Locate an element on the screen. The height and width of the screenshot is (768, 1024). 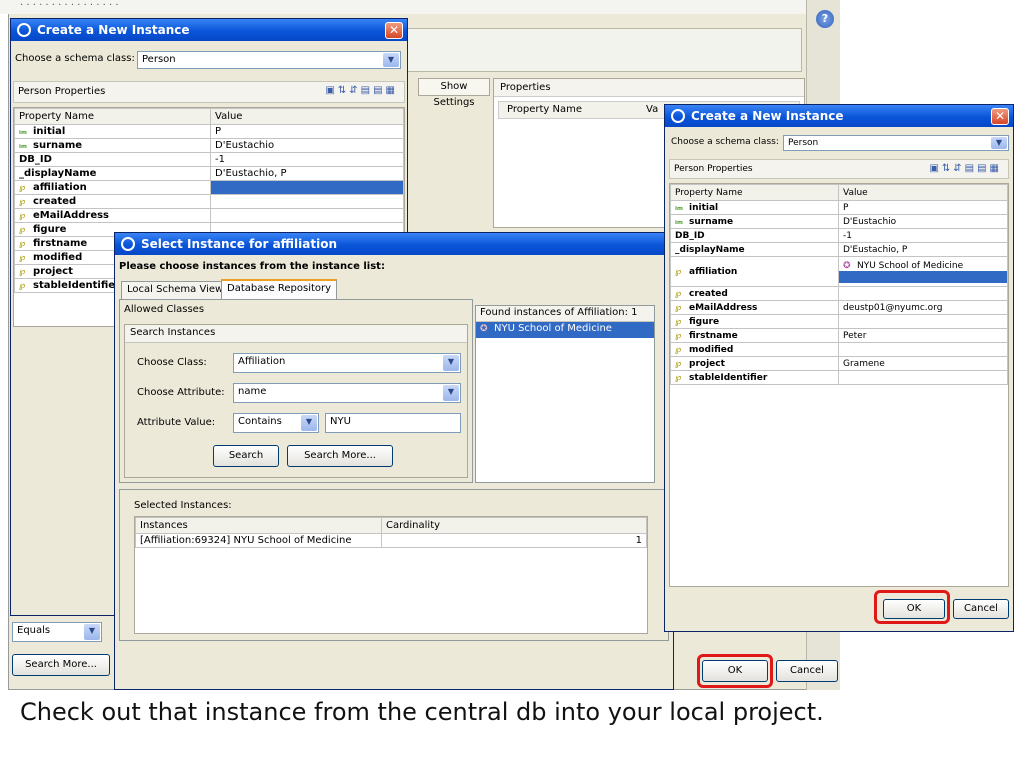
table-row: ℘ affiliation ✪ NYU School of Medicine is located at coordinates (839, 271).